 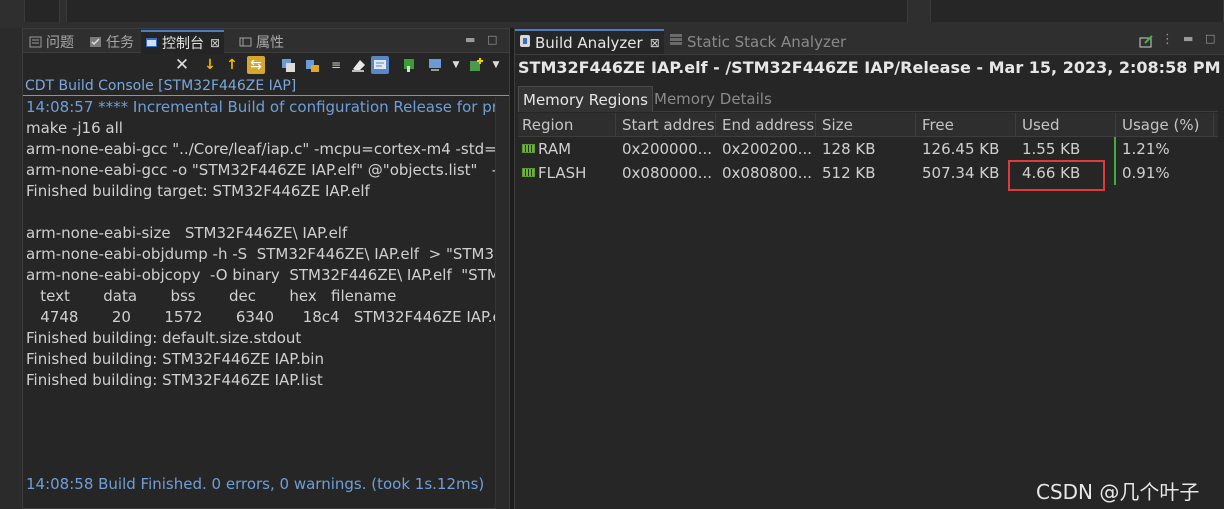 I want to click on tab-label: 问题, so click(x=60, y=42).